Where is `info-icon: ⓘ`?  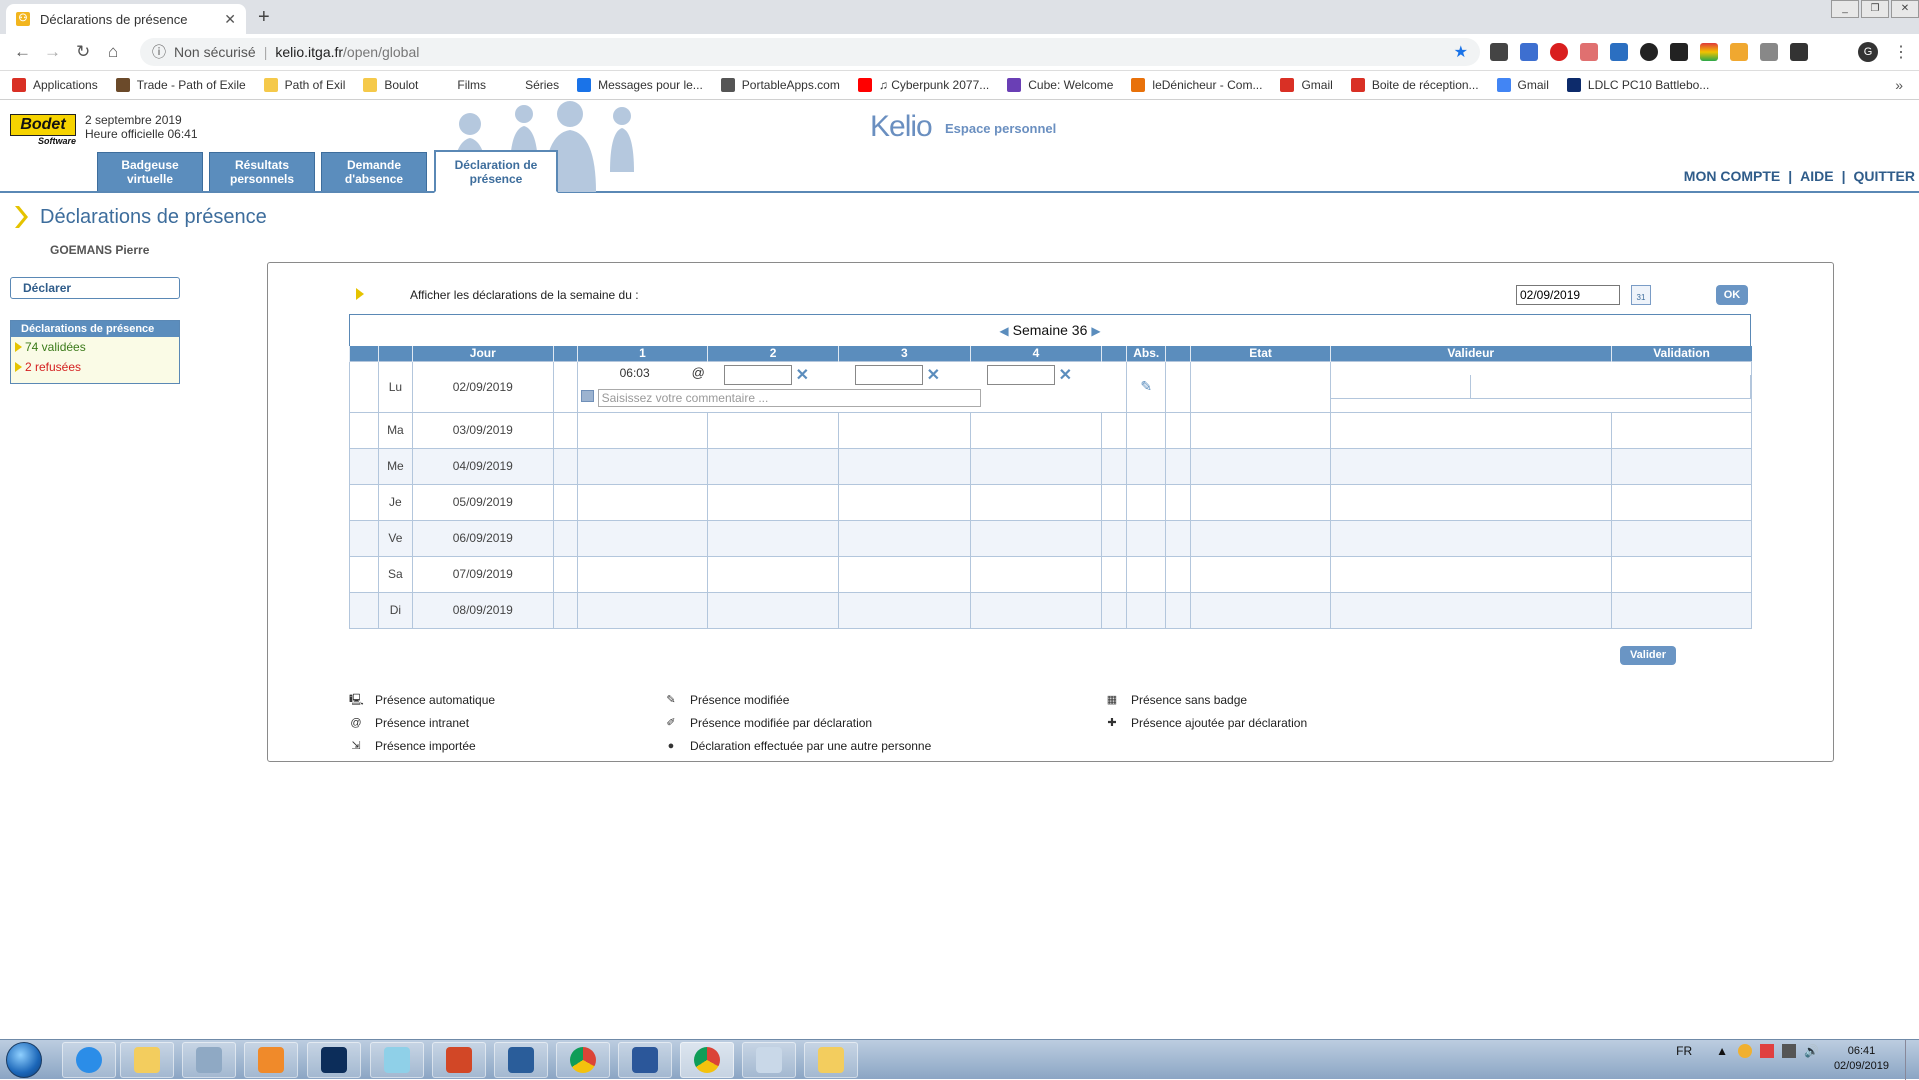 info-icon: ⓘ is located at coordinates (159, 52).